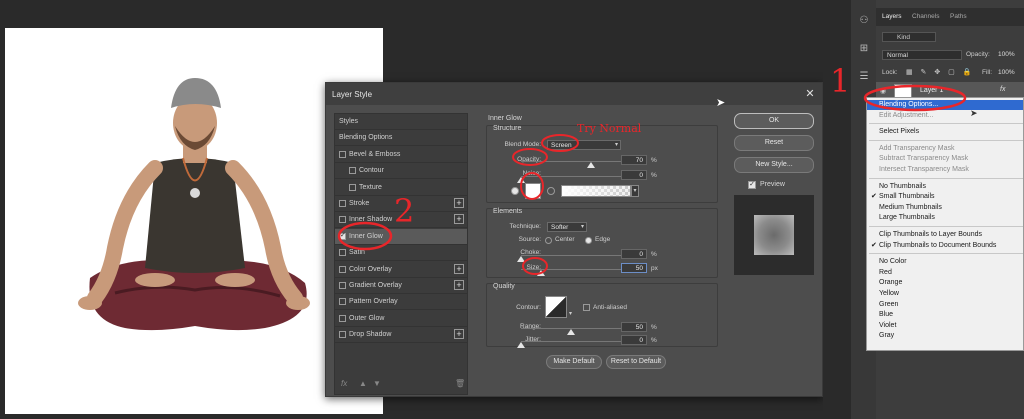 This screenshot has width=1024, height=419. What do you see at coordinates (945, 187) in the screenshot?
I see `menu-item-no-thumbnails: No Thumbnails` at bounding box center [945, 187].